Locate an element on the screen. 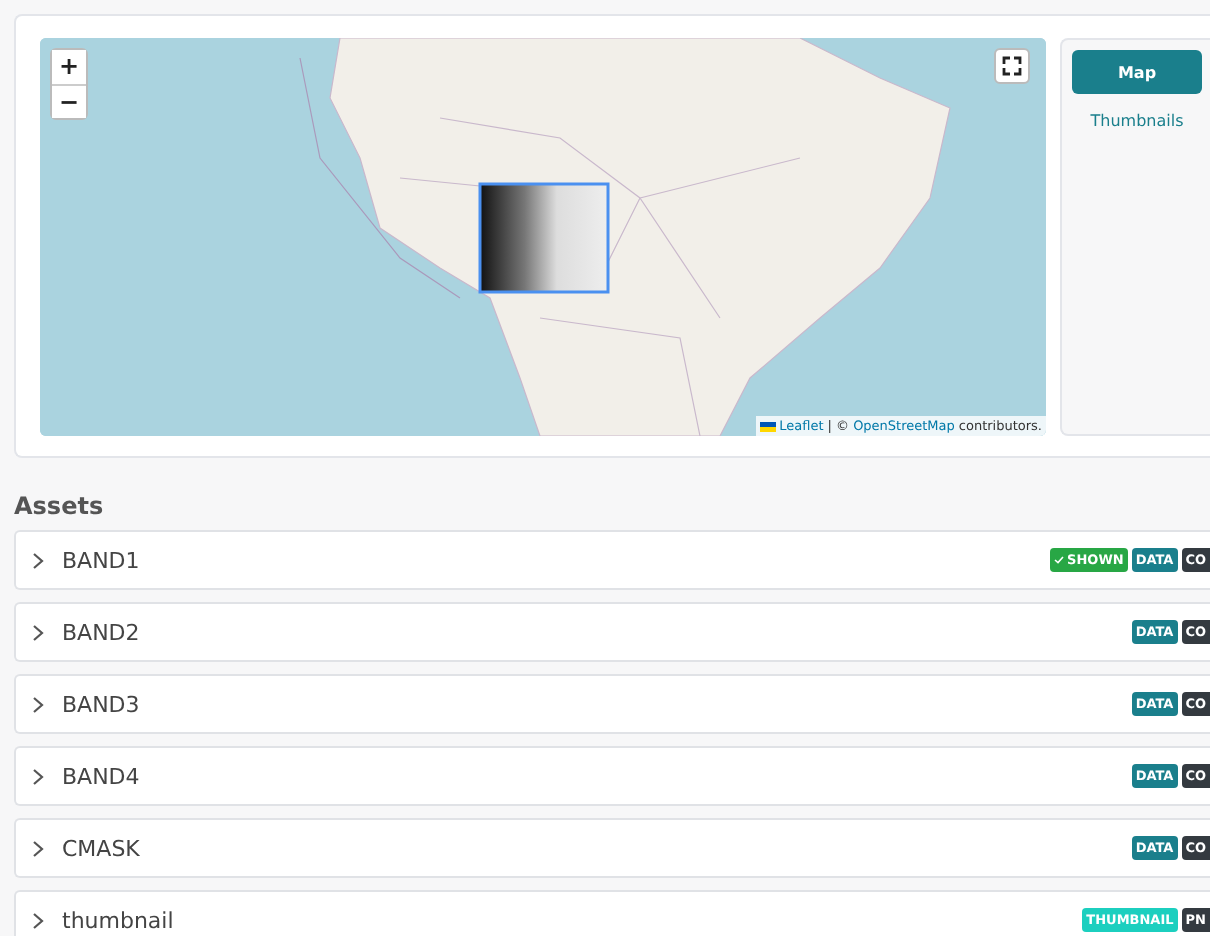 This screenshot has width=1210, height=936. zoom-out-button: − is located at coordinates (69, 101).